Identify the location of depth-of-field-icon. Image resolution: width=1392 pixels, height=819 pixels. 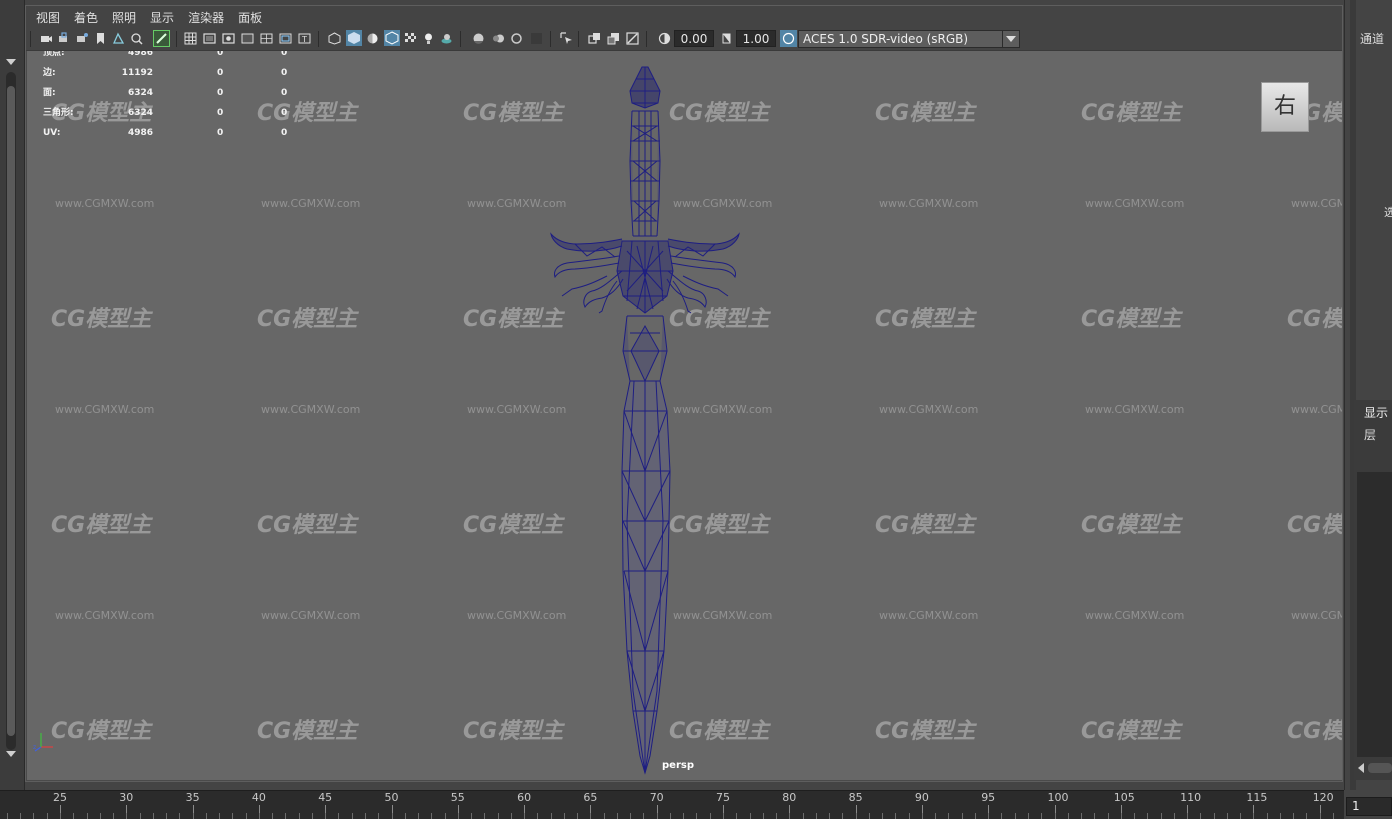
(536, 38).